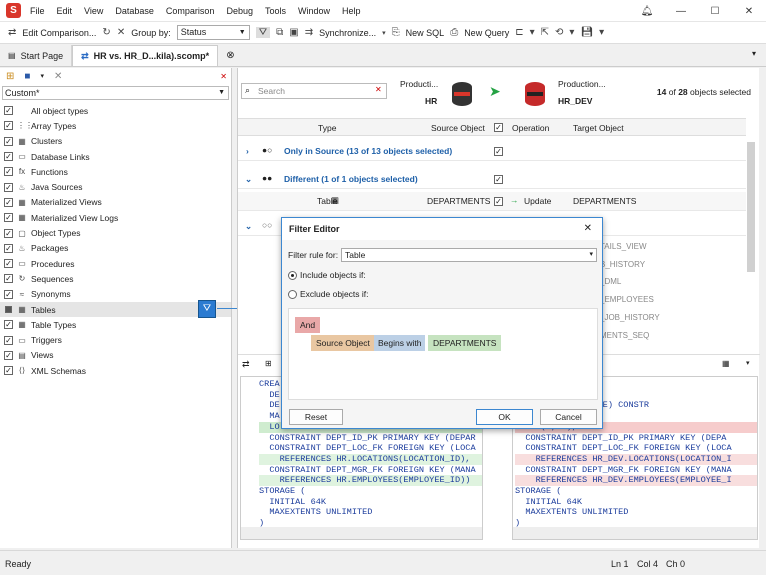 Image resolution: width=766 pixels, height=575 pixels. What do you see at coordinates (378, 89) in the screenshot?
I see `clear-search-icon: ✕` at bounding box center [378, 89].